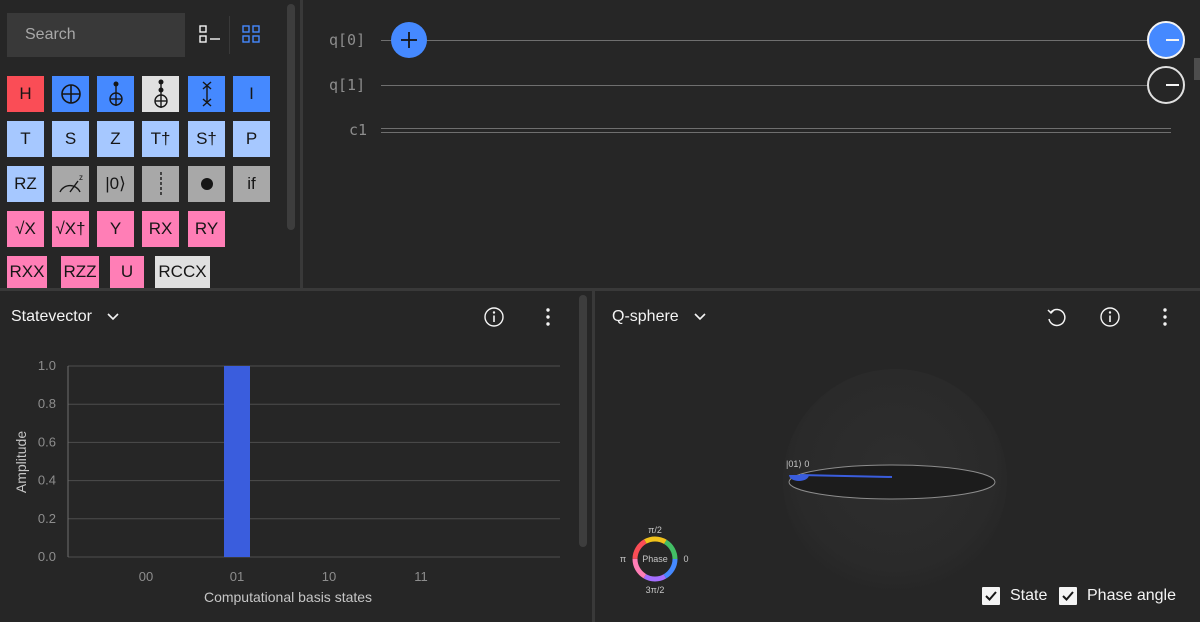  I want to click on gate-ccx, so click(160, 94).